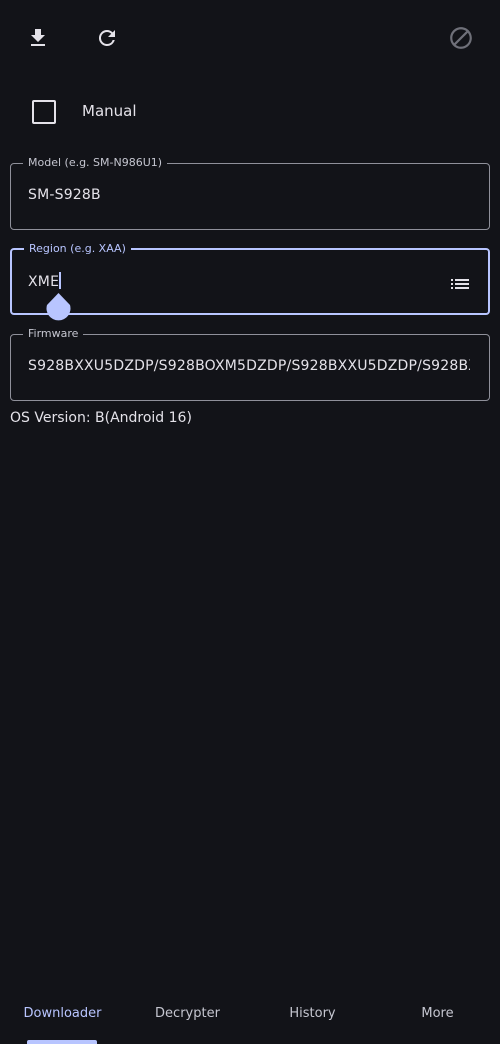 The width and height of the screenshot is (500, 1044). What do you see at coordinates (250, 39) in the screenshot?
I see `toolbar` at bounding box center [250, 39].